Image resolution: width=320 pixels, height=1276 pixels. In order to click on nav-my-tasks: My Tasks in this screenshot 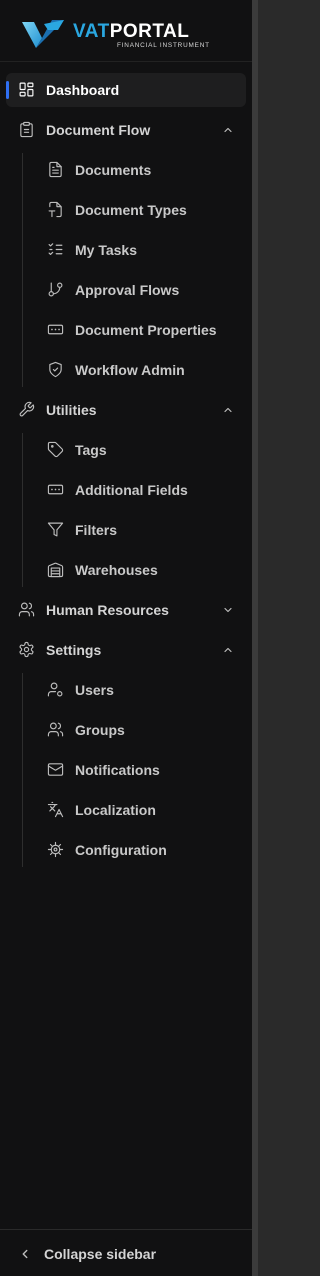, I will do `click(140, 250)`.